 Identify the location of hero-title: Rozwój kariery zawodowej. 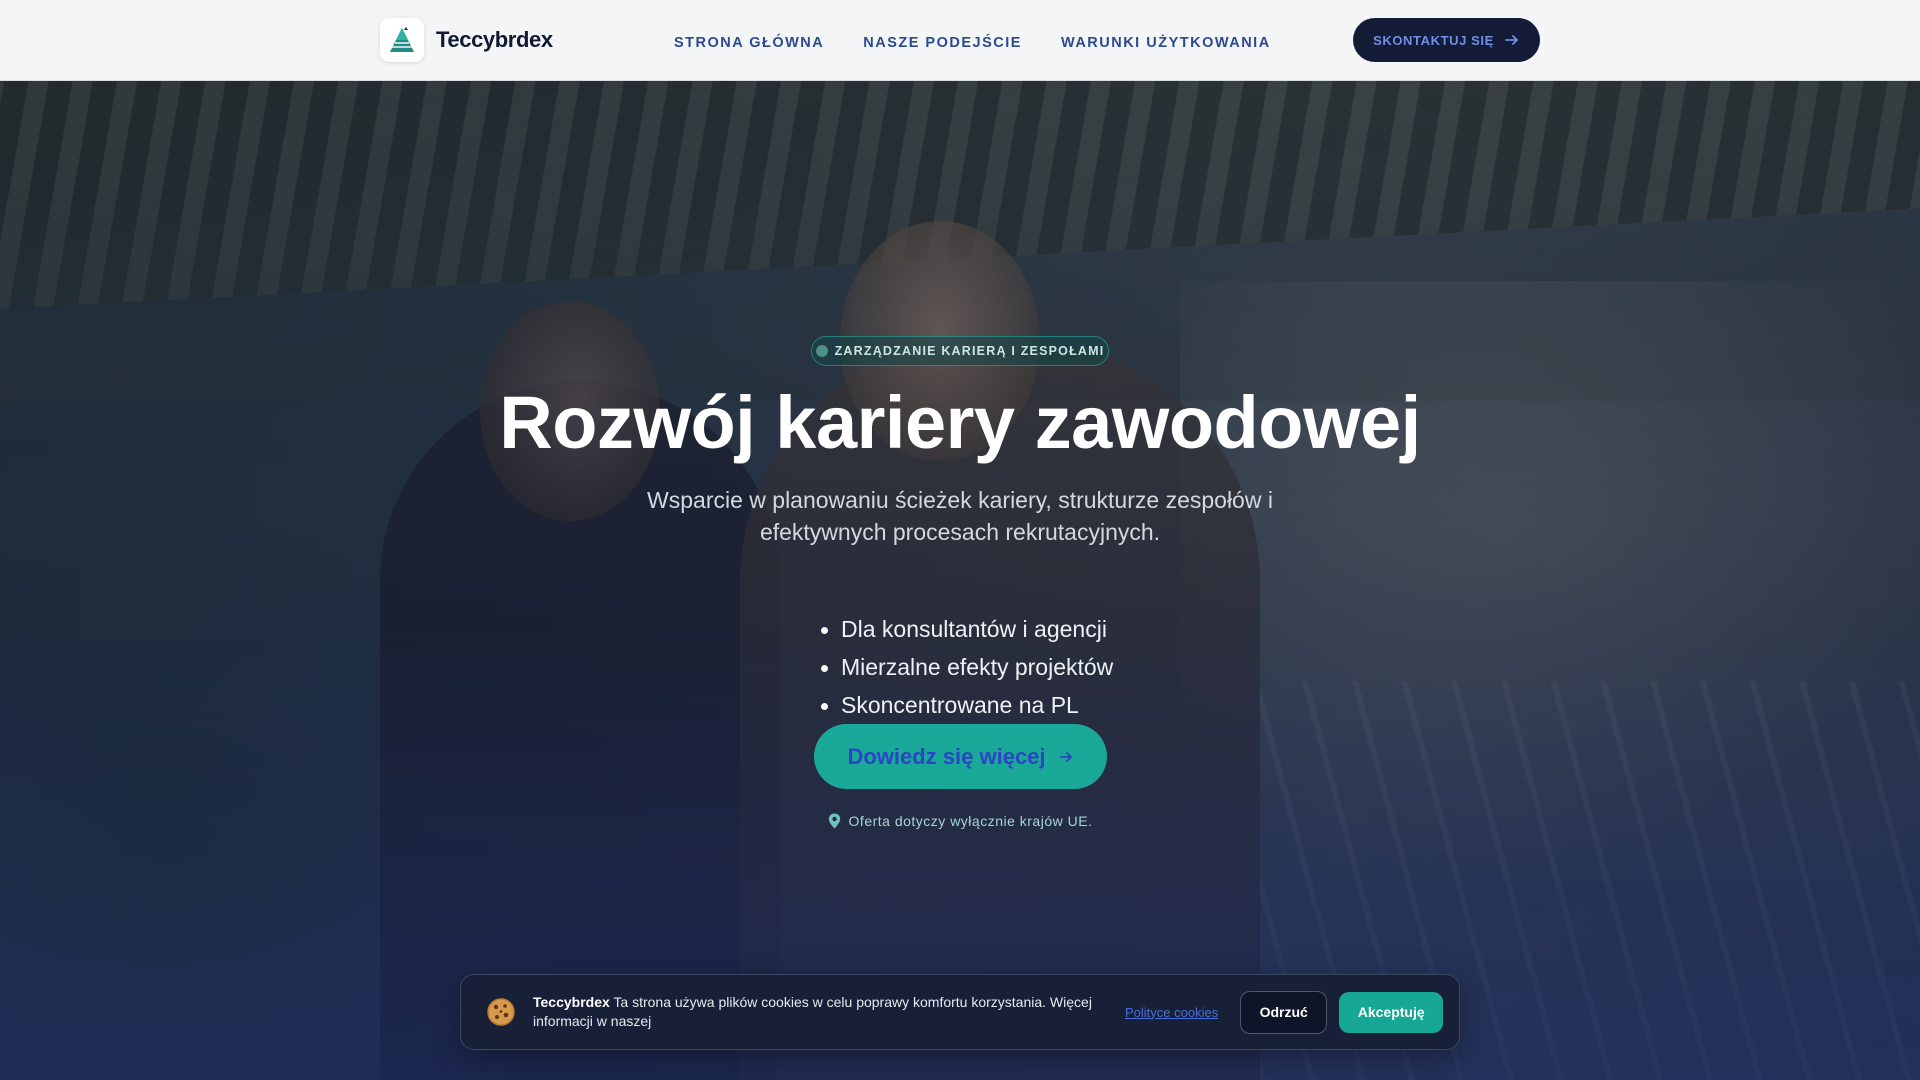
(960, 422).